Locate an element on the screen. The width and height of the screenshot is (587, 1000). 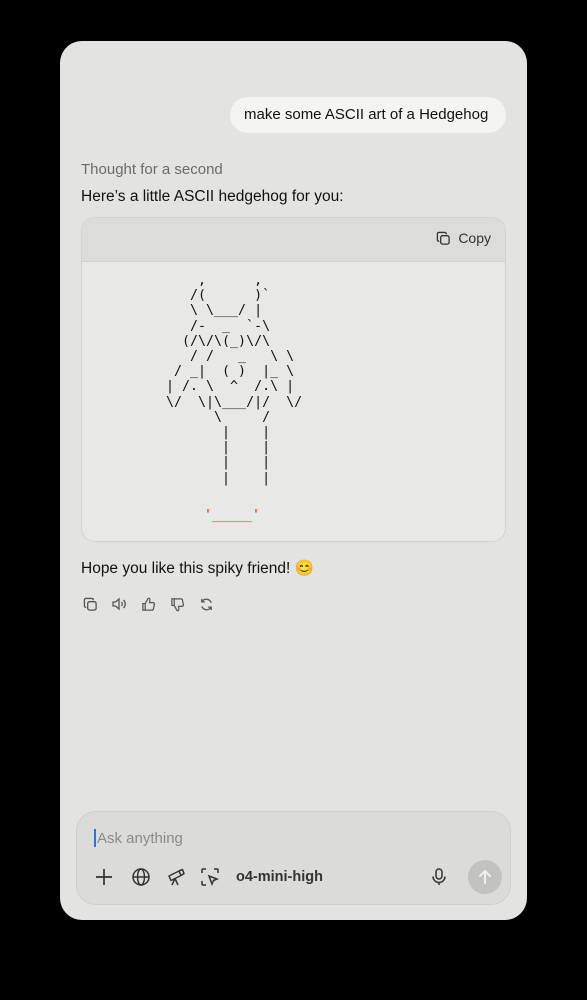
thumbs-up-button is located at coordinates (148, 604).